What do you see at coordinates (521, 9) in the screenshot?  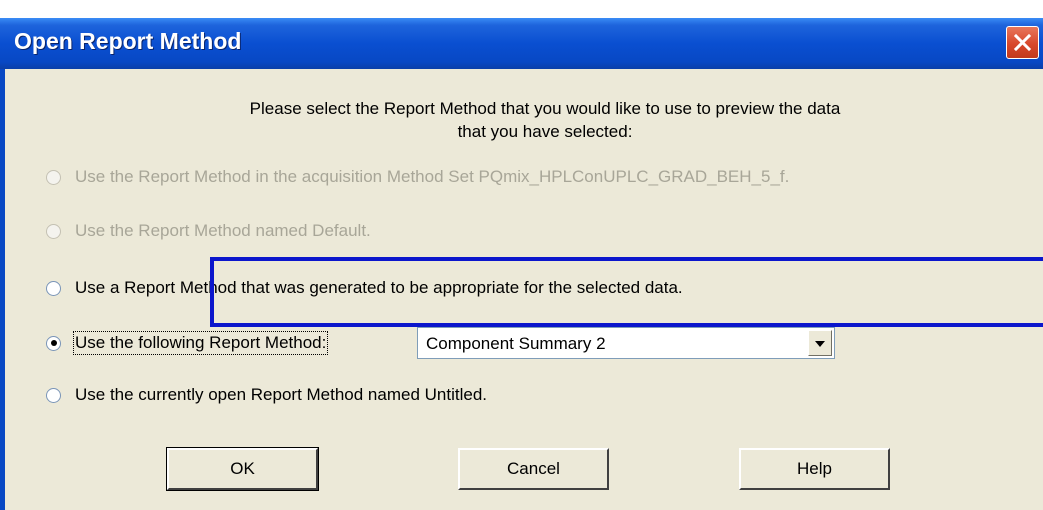 I see `background-strip` at bounding box center [521, 9].